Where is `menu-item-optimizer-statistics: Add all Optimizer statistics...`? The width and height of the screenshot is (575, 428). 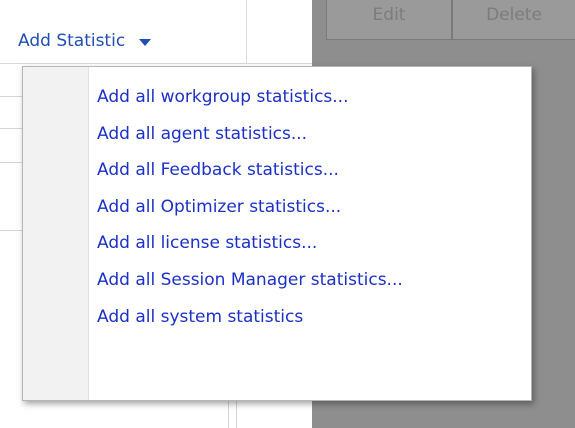
menu-item-optimizer-statistics: Add all Optimizer statistics... is located at coordinates (310, 207).